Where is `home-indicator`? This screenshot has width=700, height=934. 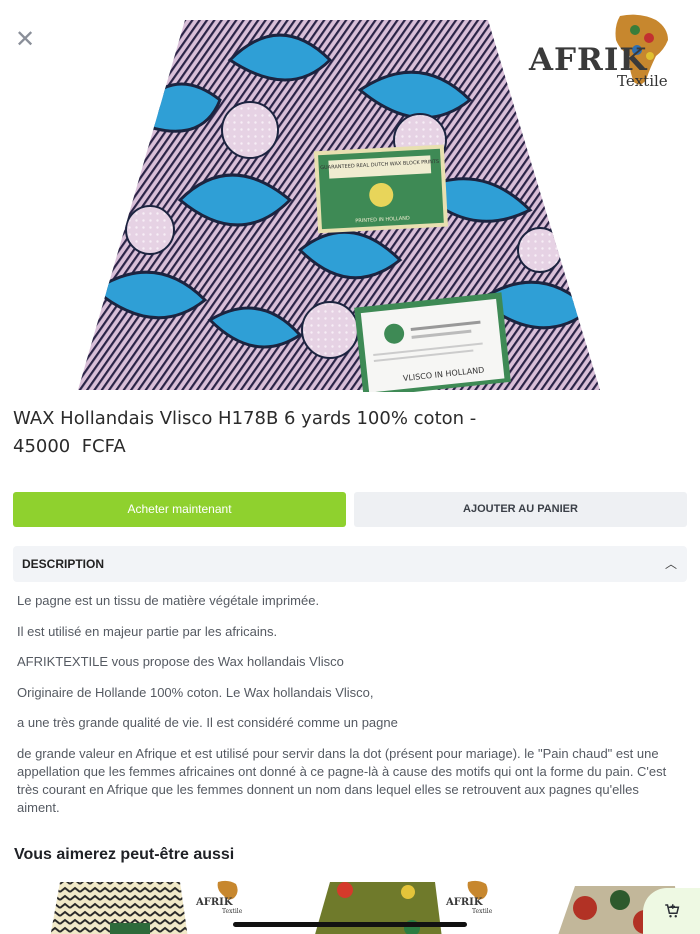
home-indicator is located at coordinates (350, 924).